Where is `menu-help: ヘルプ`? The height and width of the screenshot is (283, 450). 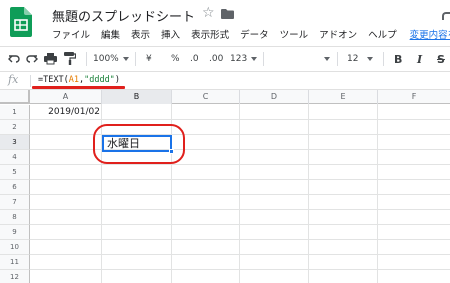
menu-help: ヘルプ is located at coordinates (382, 34).